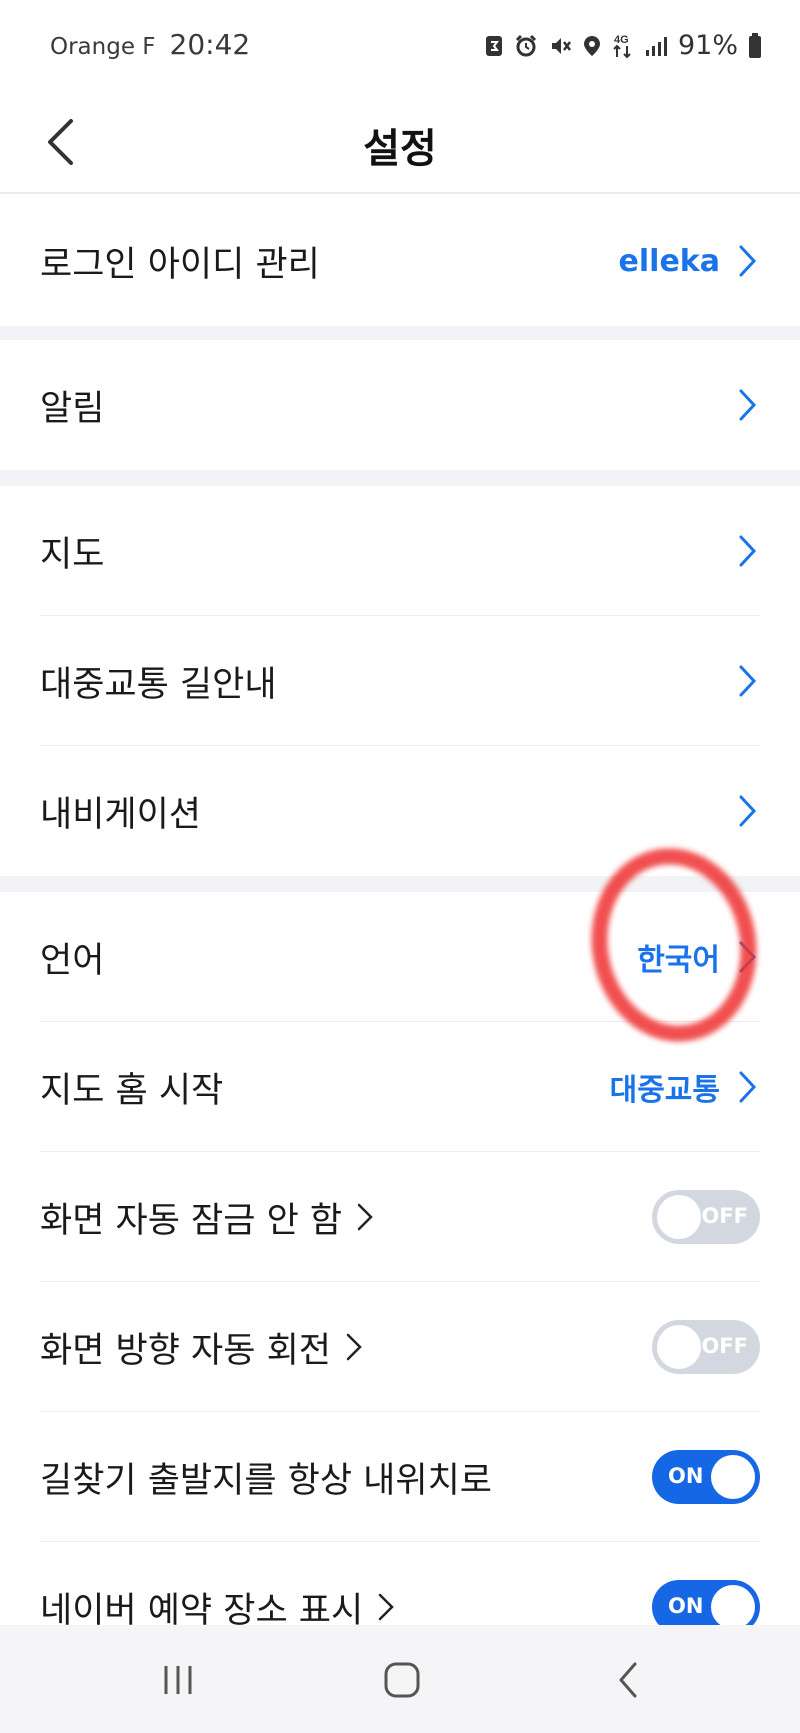 This screenshot has height=1733, width=800. Describe the element at coordinates (72, 960) in the screenshot. I see `language-label: 언어` at that location.